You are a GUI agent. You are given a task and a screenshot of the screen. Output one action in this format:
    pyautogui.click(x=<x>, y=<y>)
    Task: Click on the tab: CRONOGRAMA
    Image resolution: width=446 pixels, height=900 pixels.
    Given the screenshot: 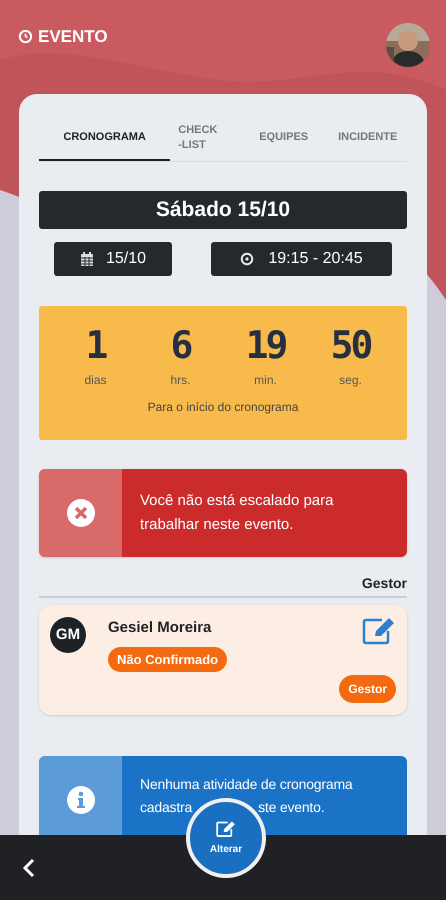 What is the action you would take?
    pyautogui.click(x=104, y=138)
    